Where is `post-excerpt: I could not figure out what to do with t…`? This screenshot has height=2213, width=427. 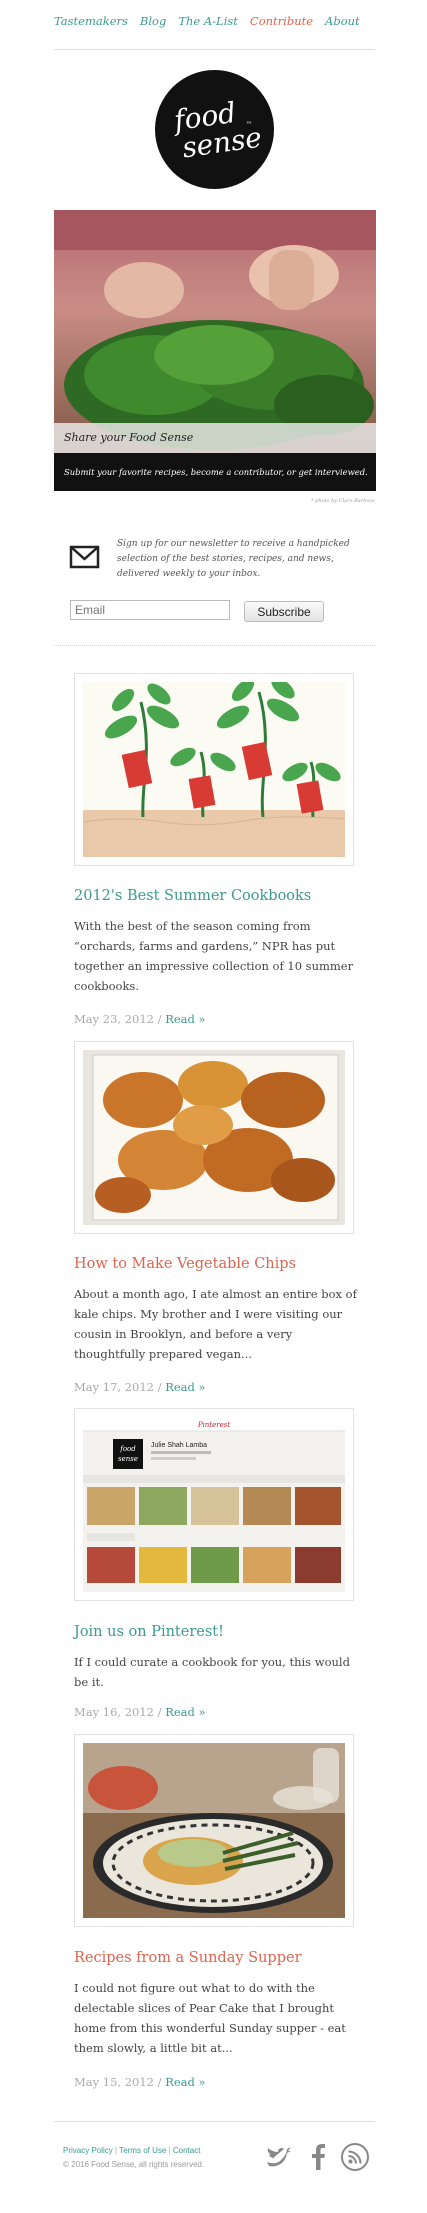 post-excerpt: I could not figure out what to do with t… is located at coordinates (210, 2018).